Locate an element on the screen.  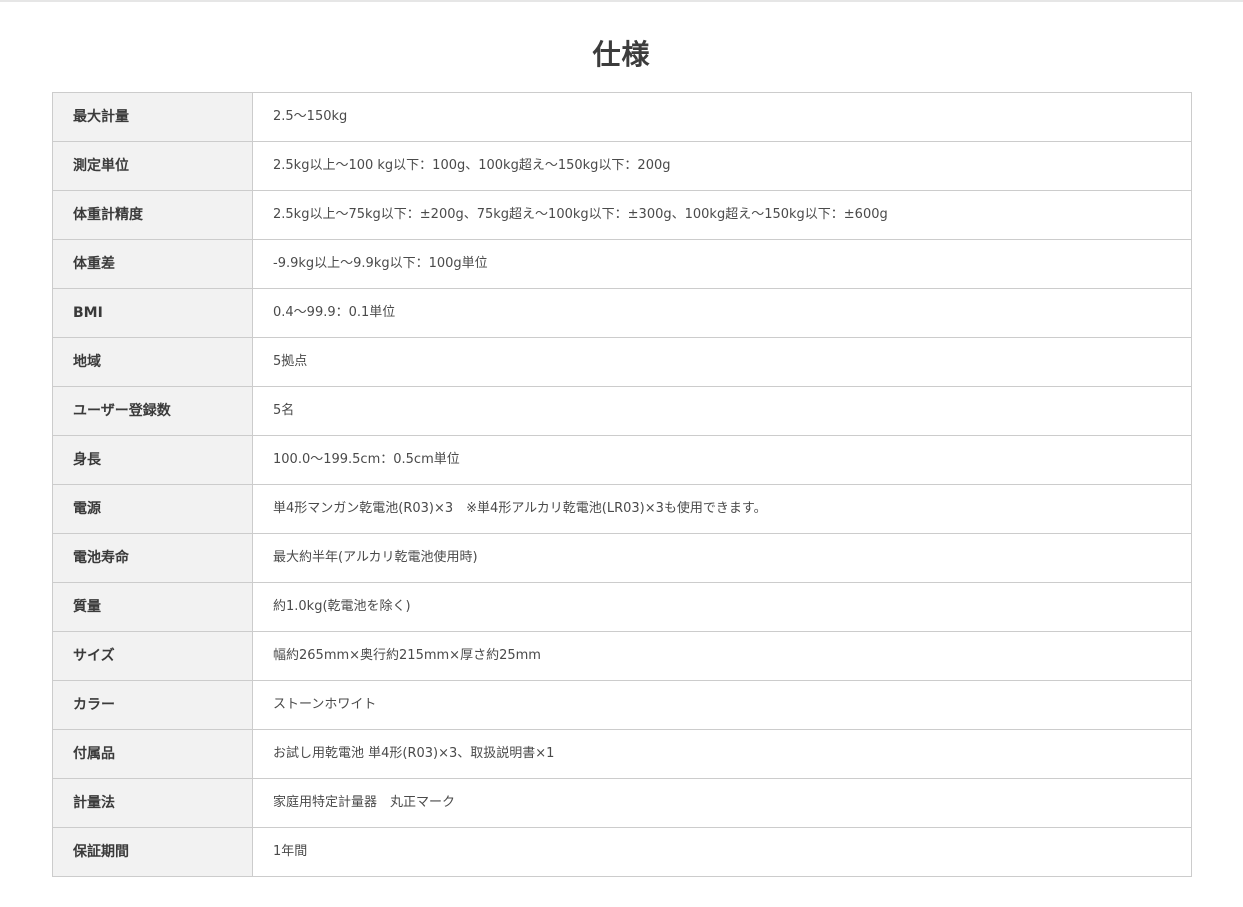
spec-label: 最大計量 is located at coordinates (152, 117).